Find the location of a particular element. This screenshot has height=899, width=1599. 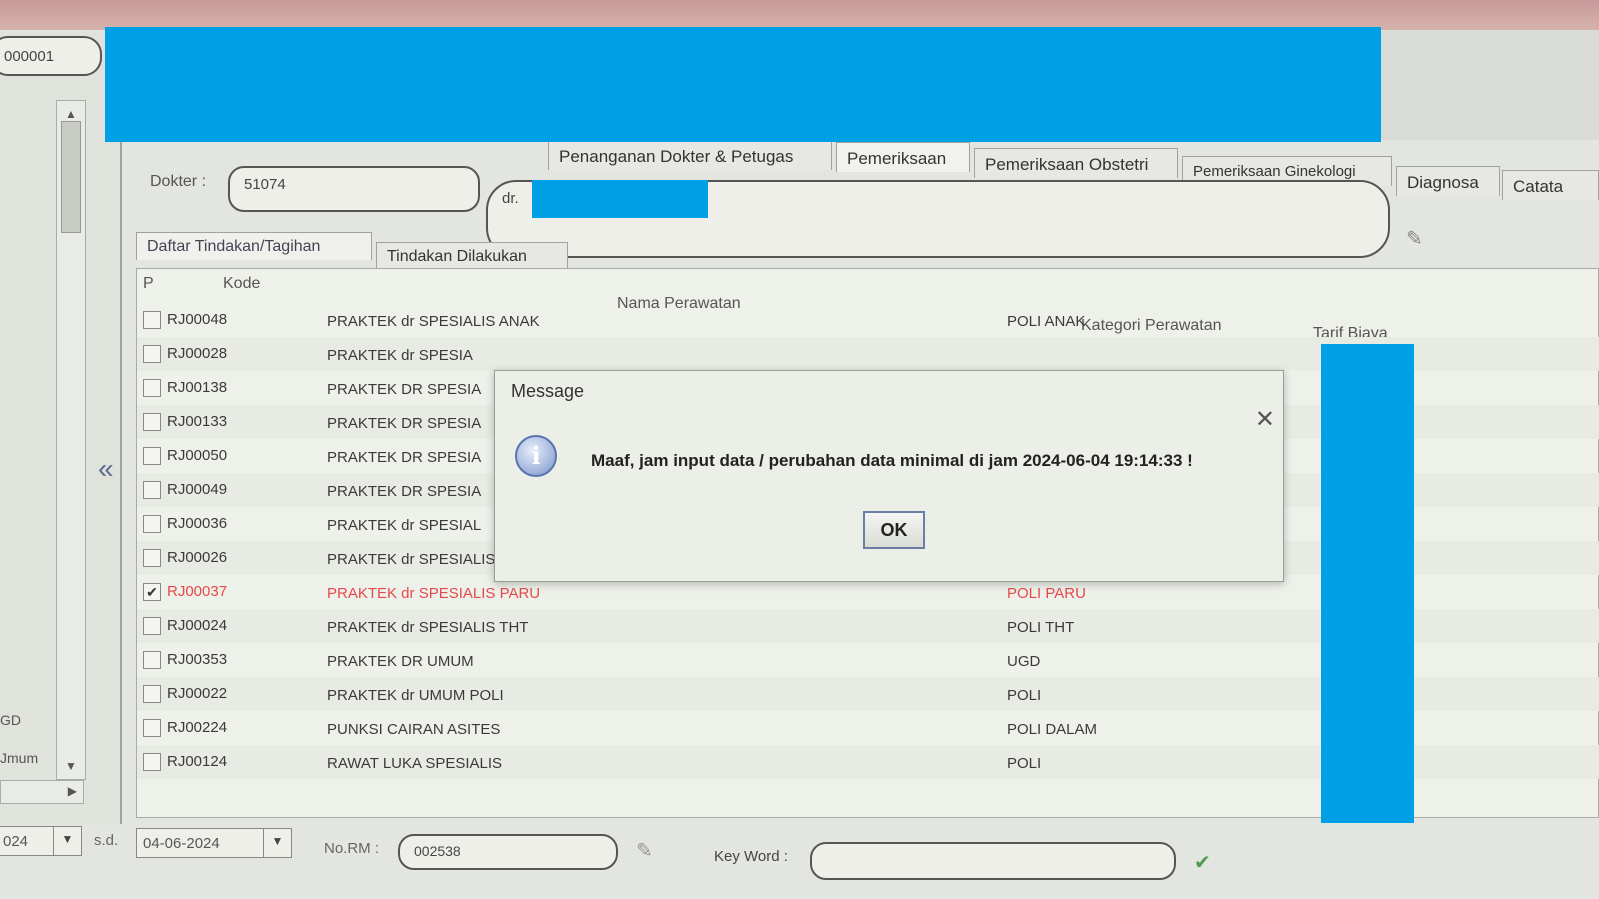

row-code: RJ00133 is located at coordinates (197, 421).